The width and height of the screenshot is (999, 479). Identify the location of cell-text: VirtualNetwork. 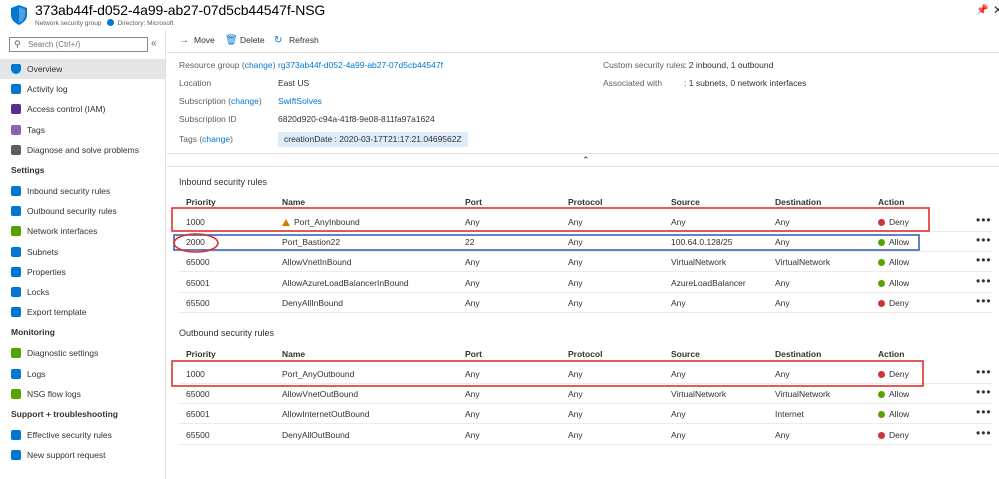
(699, 262).